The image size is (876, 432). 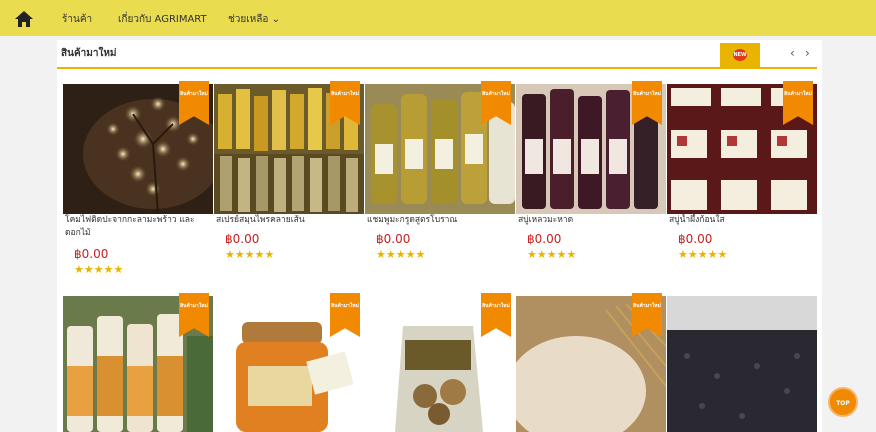 What do you see at coordinates (437, 68) in the screenshot?
I see `section-underline` at bounding box center [437, 68].